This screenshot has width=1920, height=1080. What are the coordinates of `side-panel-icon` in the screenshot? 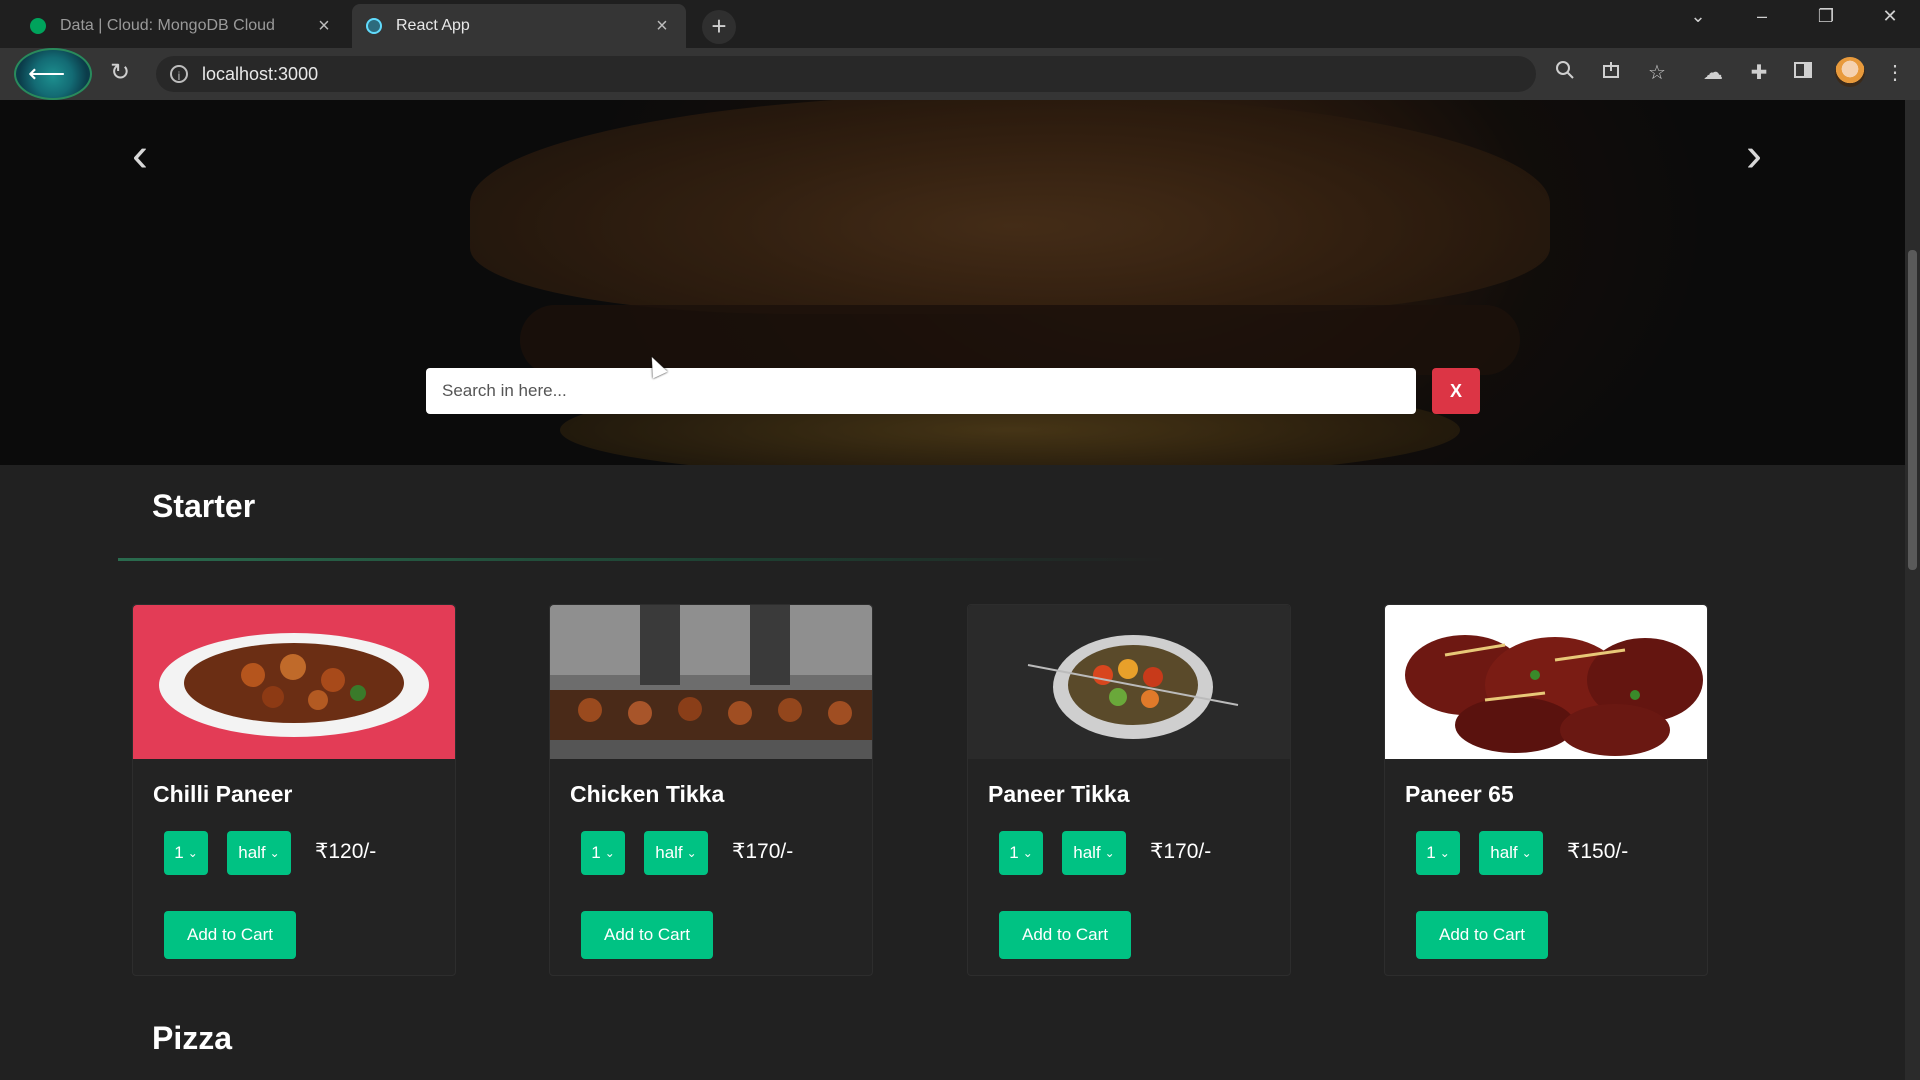 It's located at (1803, 73).